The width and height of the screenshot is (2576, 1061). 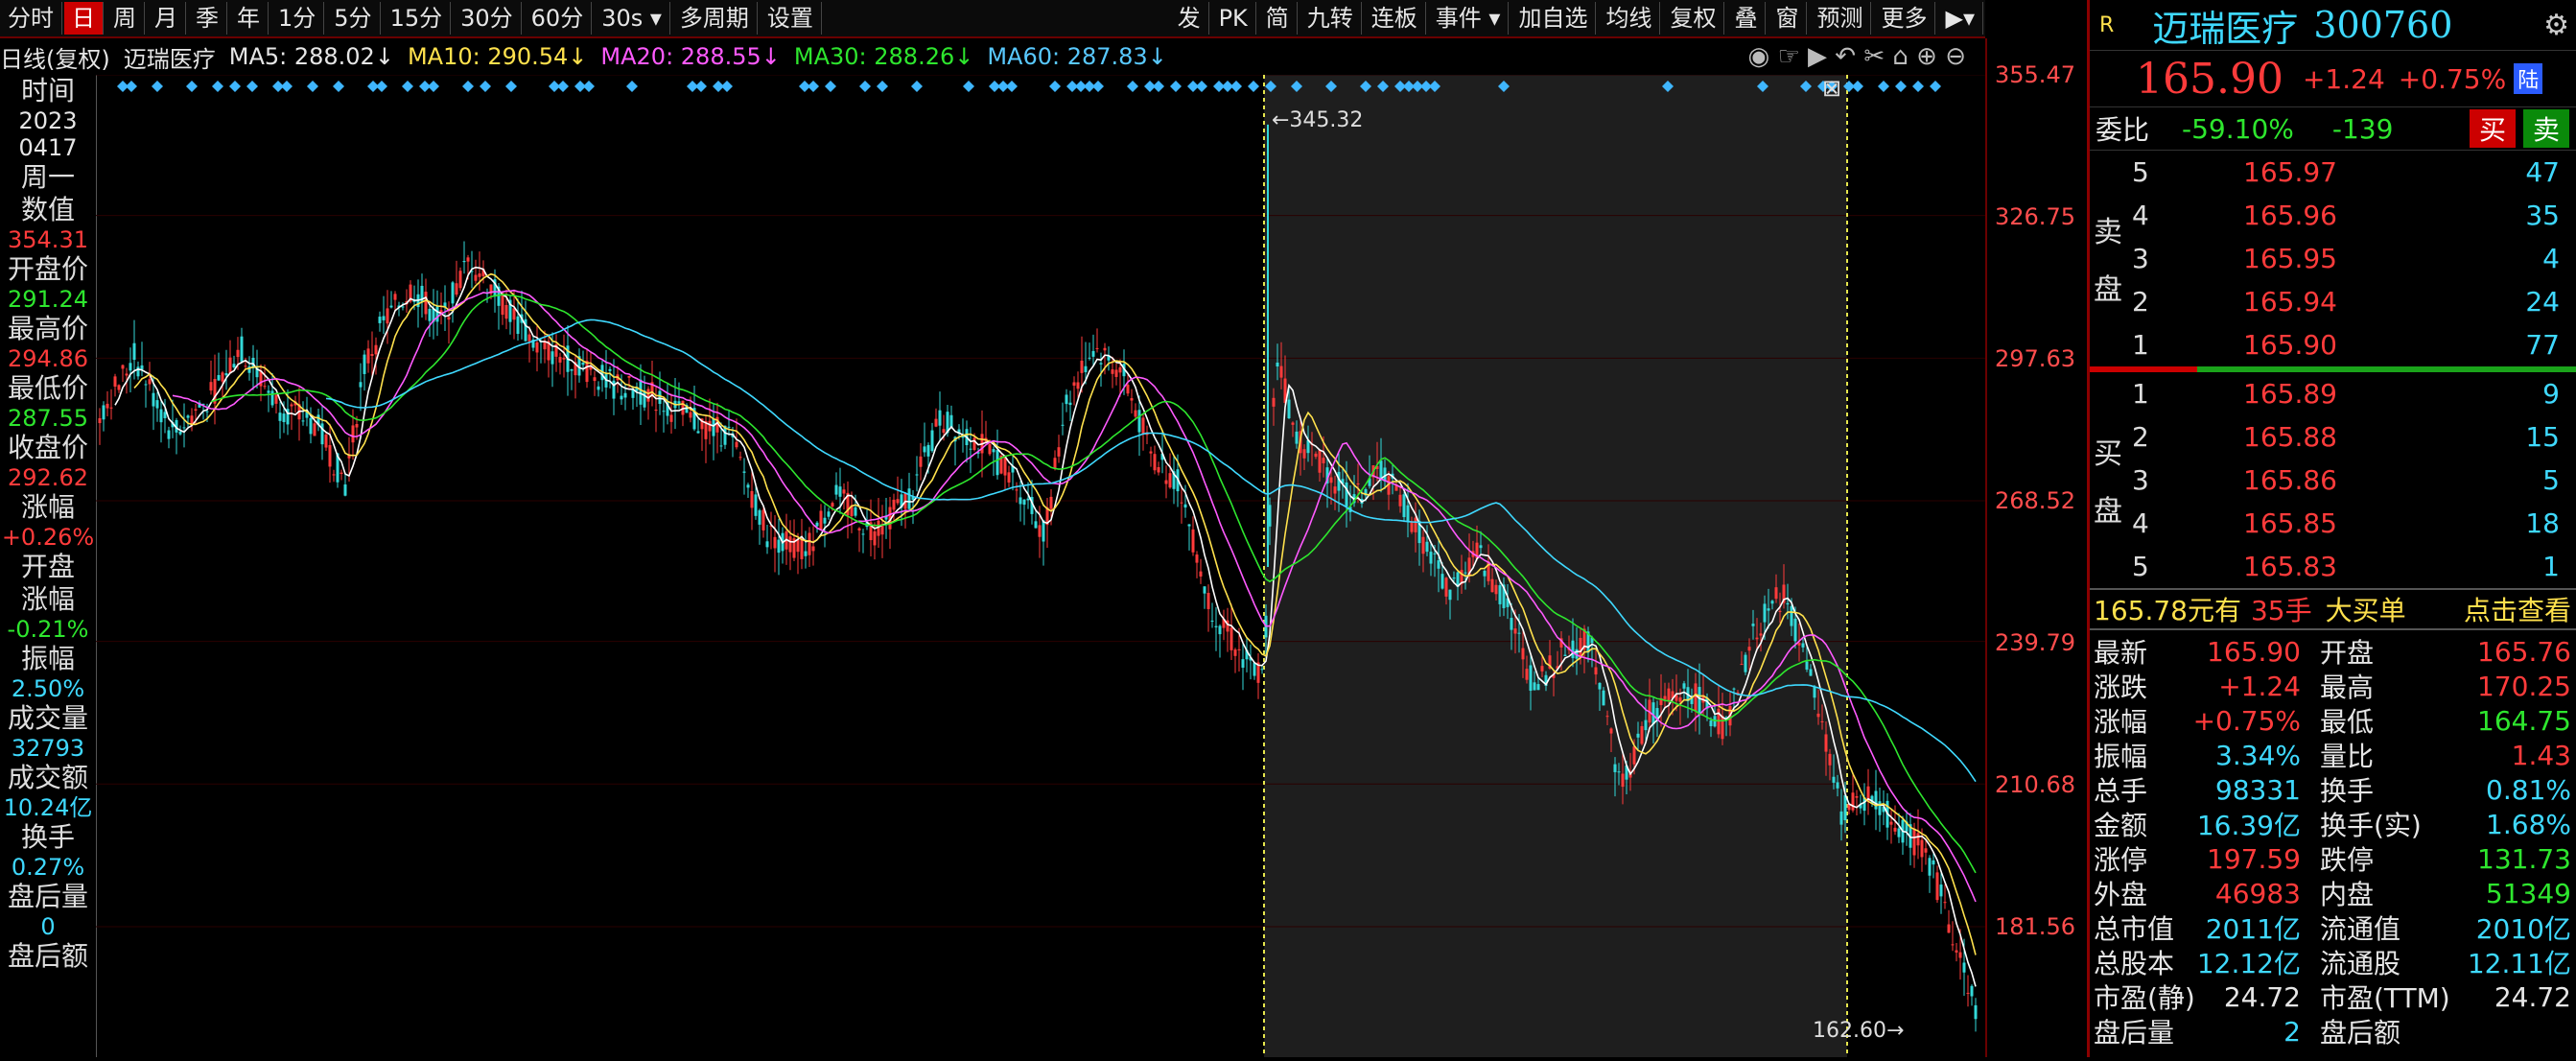 What do you see at coordinates (791, 18) in the screenshot?
I see `period-button: 设置` at bounding box center [791, 18].